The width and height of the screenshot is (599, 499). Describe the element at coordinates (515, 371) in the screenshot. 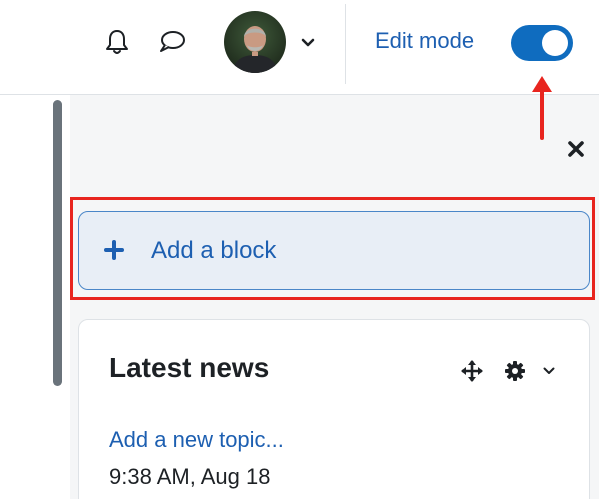

I see `gear-icon` at that location.